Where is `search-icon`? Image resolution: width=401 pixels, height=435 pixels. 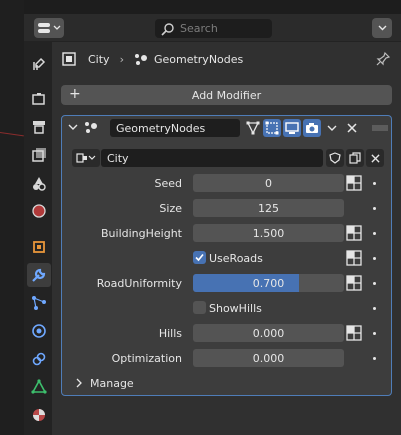 search-icon is located at coordinates (167, 29).